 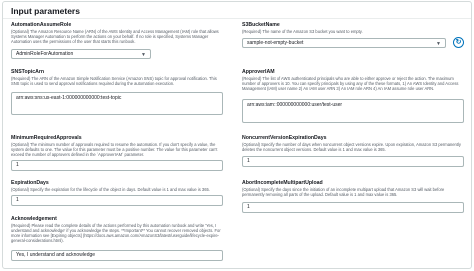 I want to click on s3-bucket-select: sample-not-empty-bucket ▼, so click(x=344, y=43).